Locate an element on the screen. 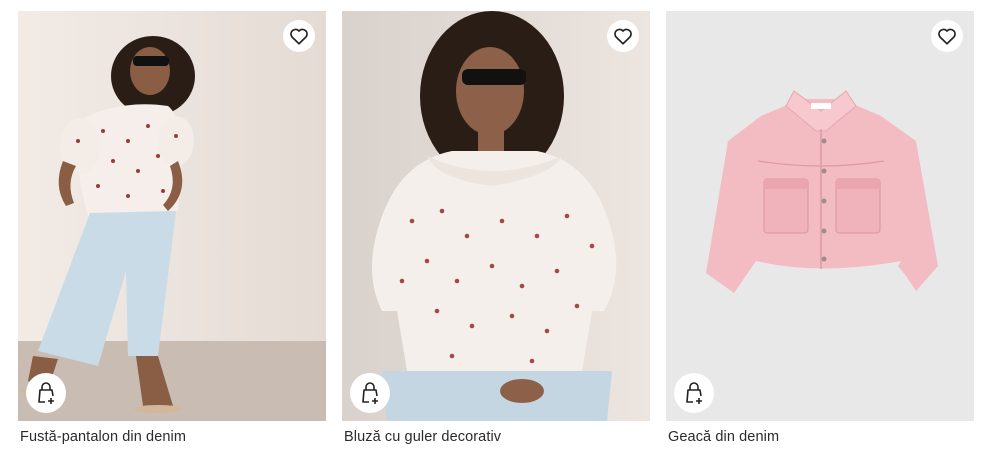 Image resolution: width=981 pixels, height=449 pixels. product-name: Bluză cu guler decorativ is located at coordinates (422, 437).